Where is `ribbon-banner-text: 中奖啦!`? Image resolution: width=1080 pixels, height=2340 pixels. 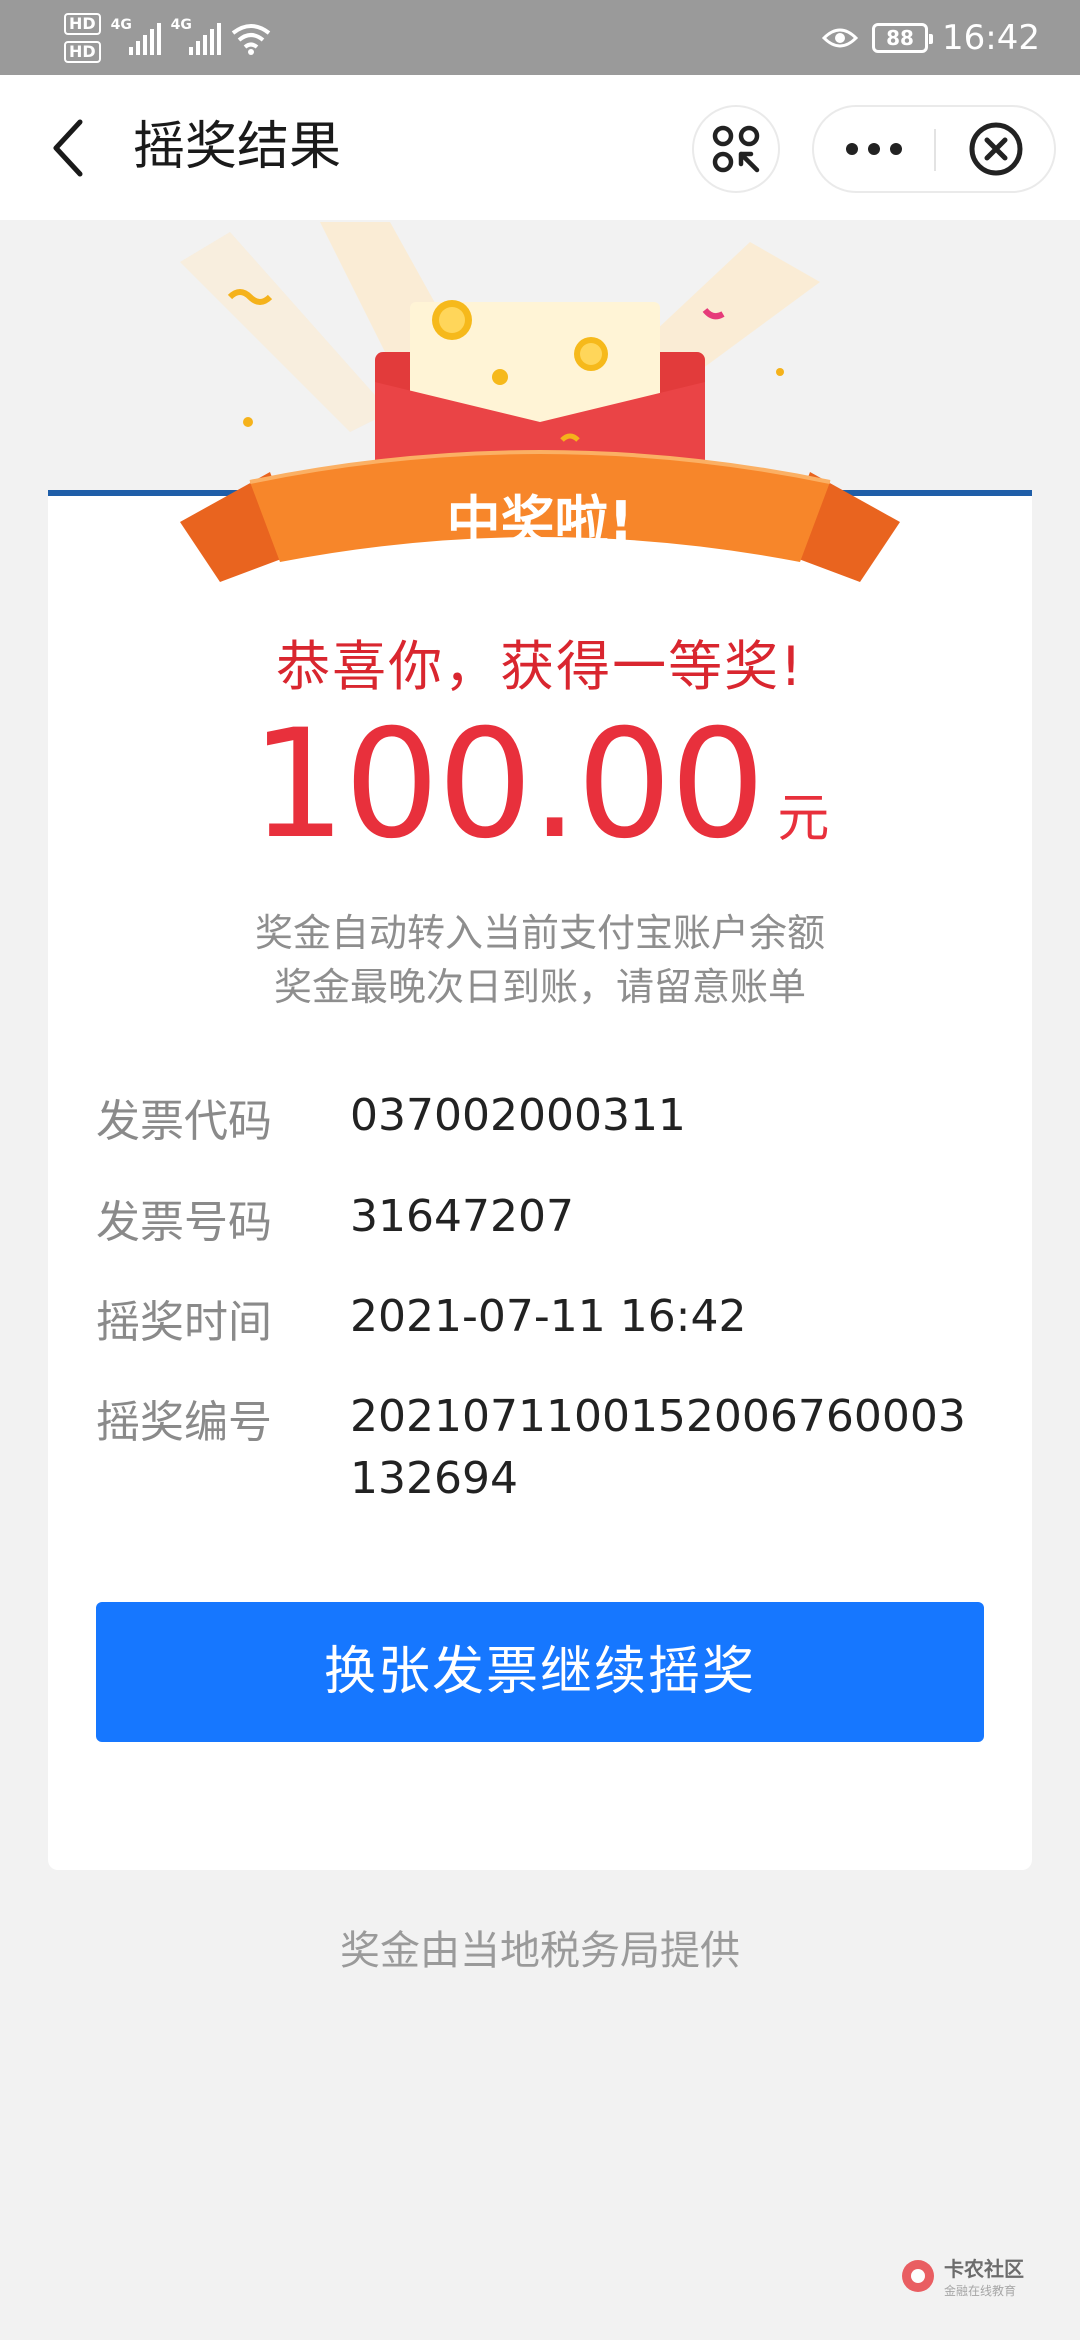
ribbon-banner-text: 中奖啦! is located at coordinates (540, 521).